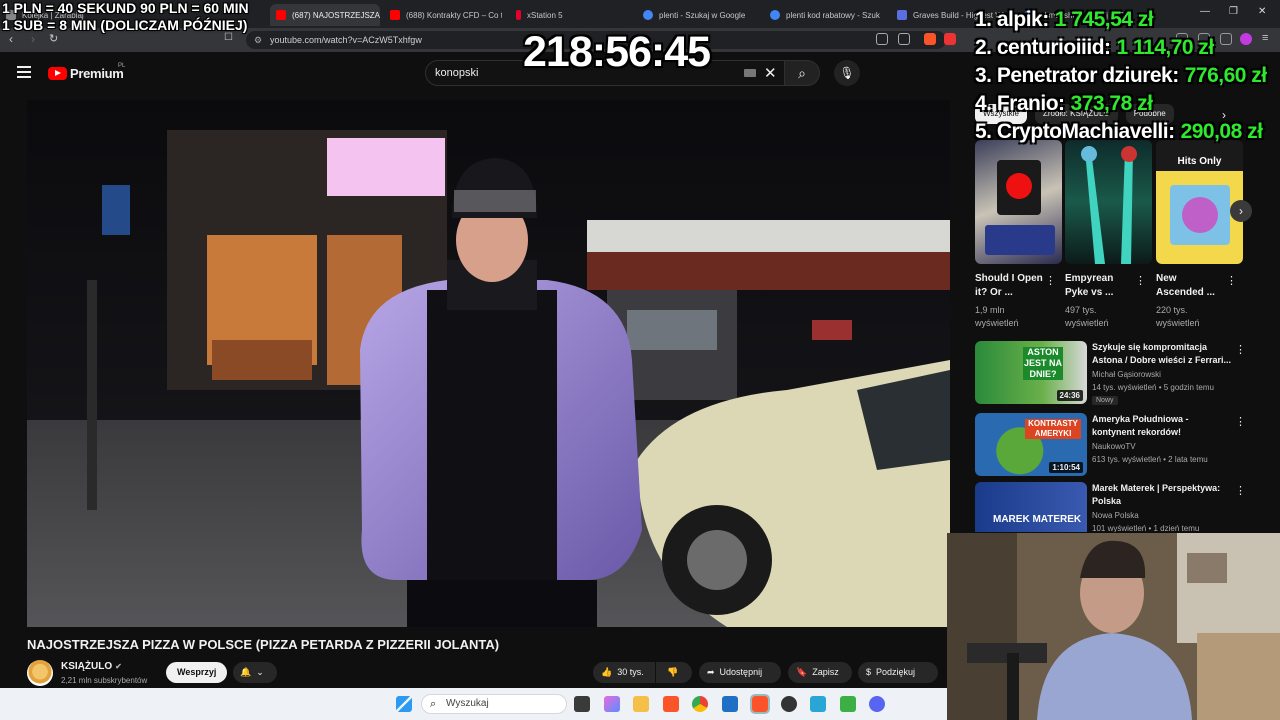  I want to click on microphone-icon: 🎙, so click(847, 73).